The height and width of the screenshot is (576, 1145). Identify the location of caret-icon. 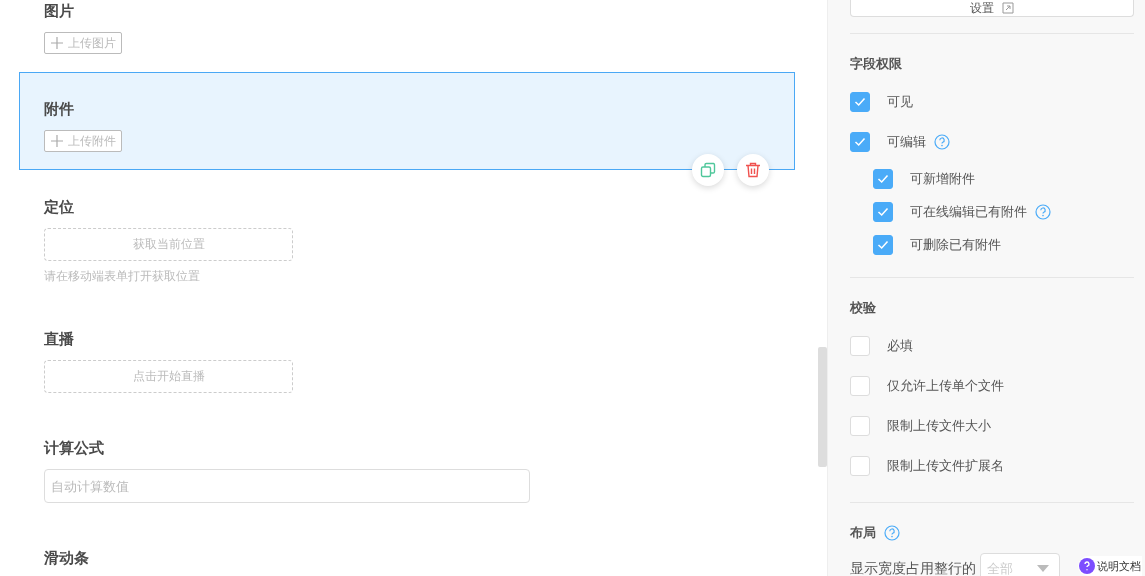
(1043, 569).